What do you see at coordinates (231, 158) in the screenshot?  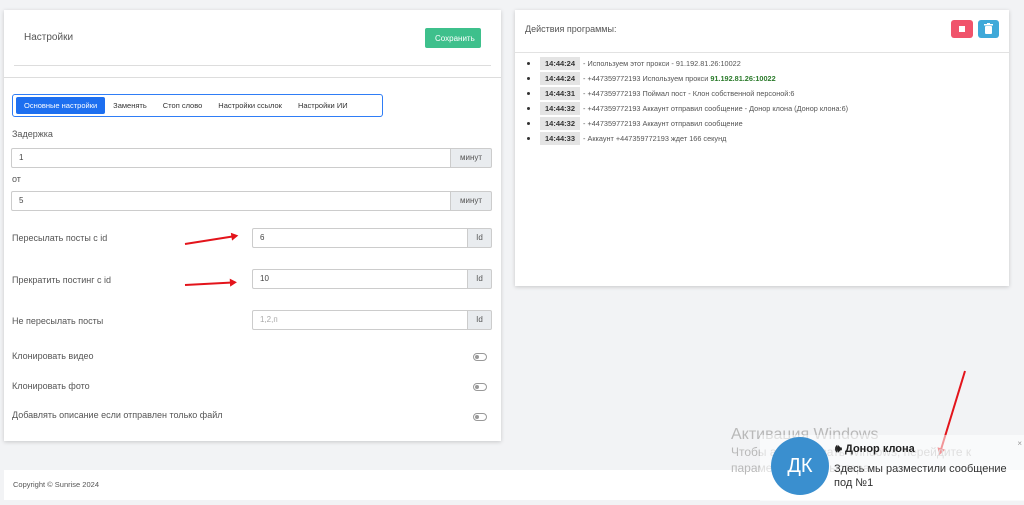 I see `delay-input: 1` at bounding box center [231, 158].